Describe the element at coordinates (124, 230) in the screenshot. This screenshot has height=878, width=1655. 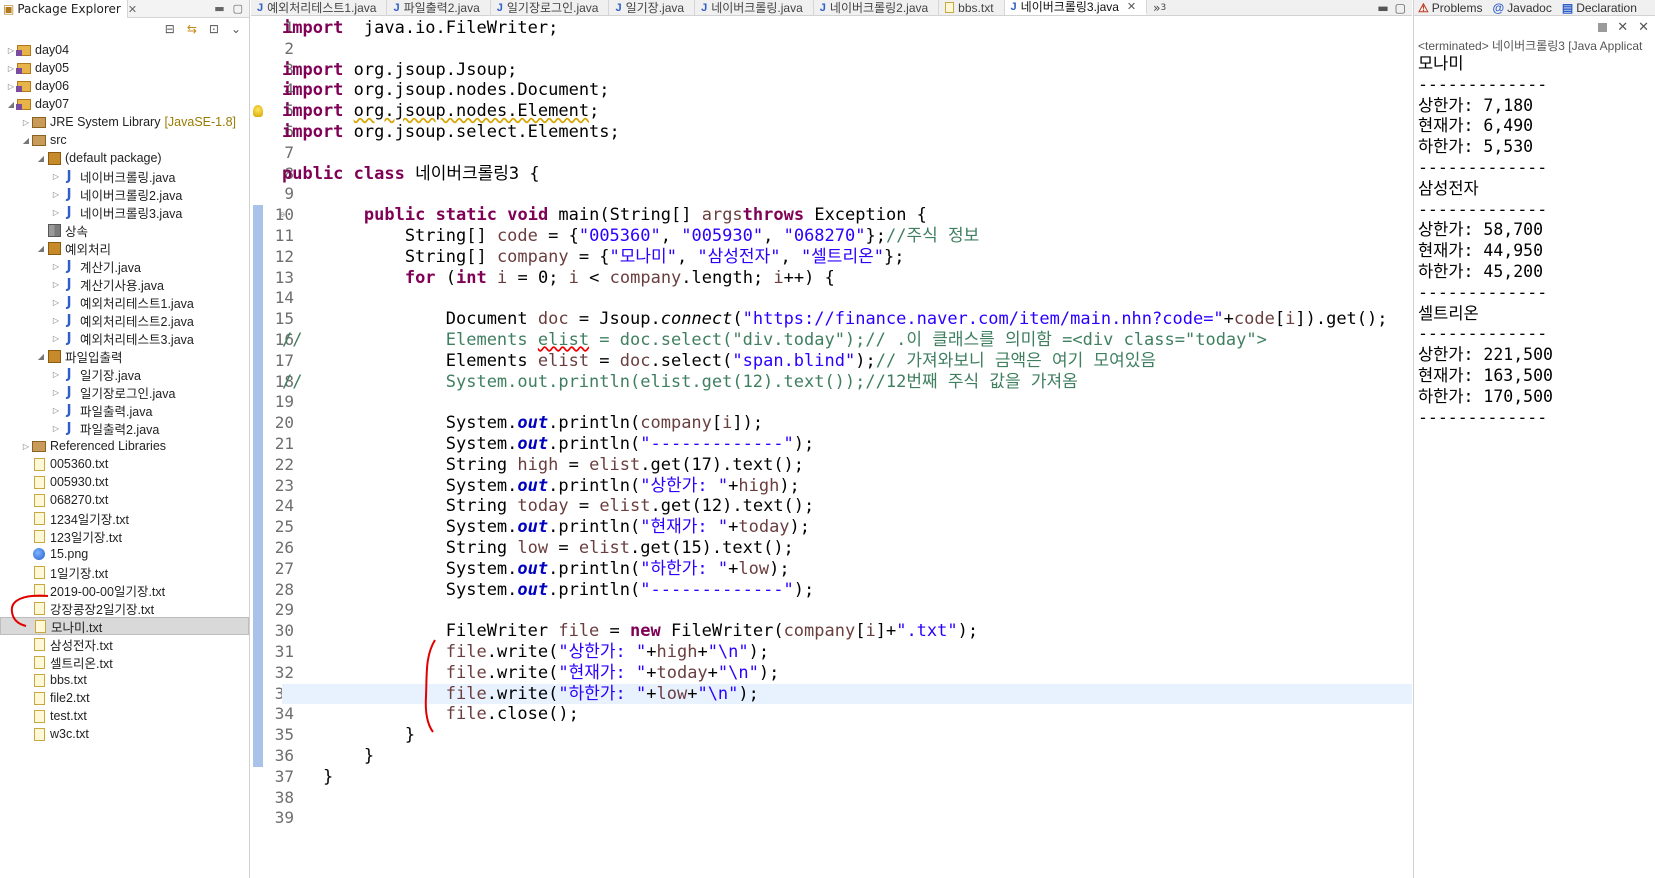
I see `tree-item: 상속` at that location.